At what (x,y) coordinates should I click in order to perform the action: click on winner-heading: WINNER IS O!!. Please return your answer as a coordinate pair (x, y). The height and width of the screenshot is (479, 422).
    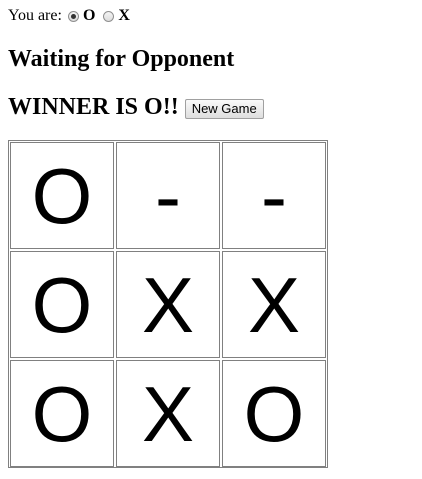
    Looking at the image, I should click on (93, 107).